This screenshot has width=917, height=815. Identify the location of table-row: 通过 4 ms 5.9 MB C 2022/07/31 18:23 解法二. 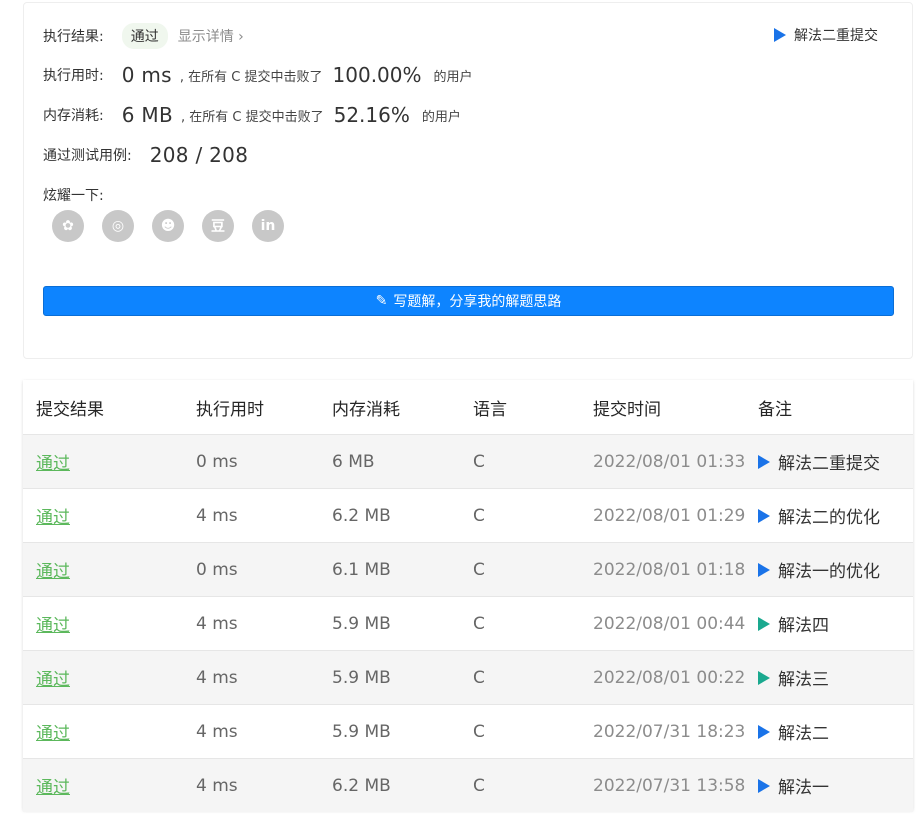
(468, 731).